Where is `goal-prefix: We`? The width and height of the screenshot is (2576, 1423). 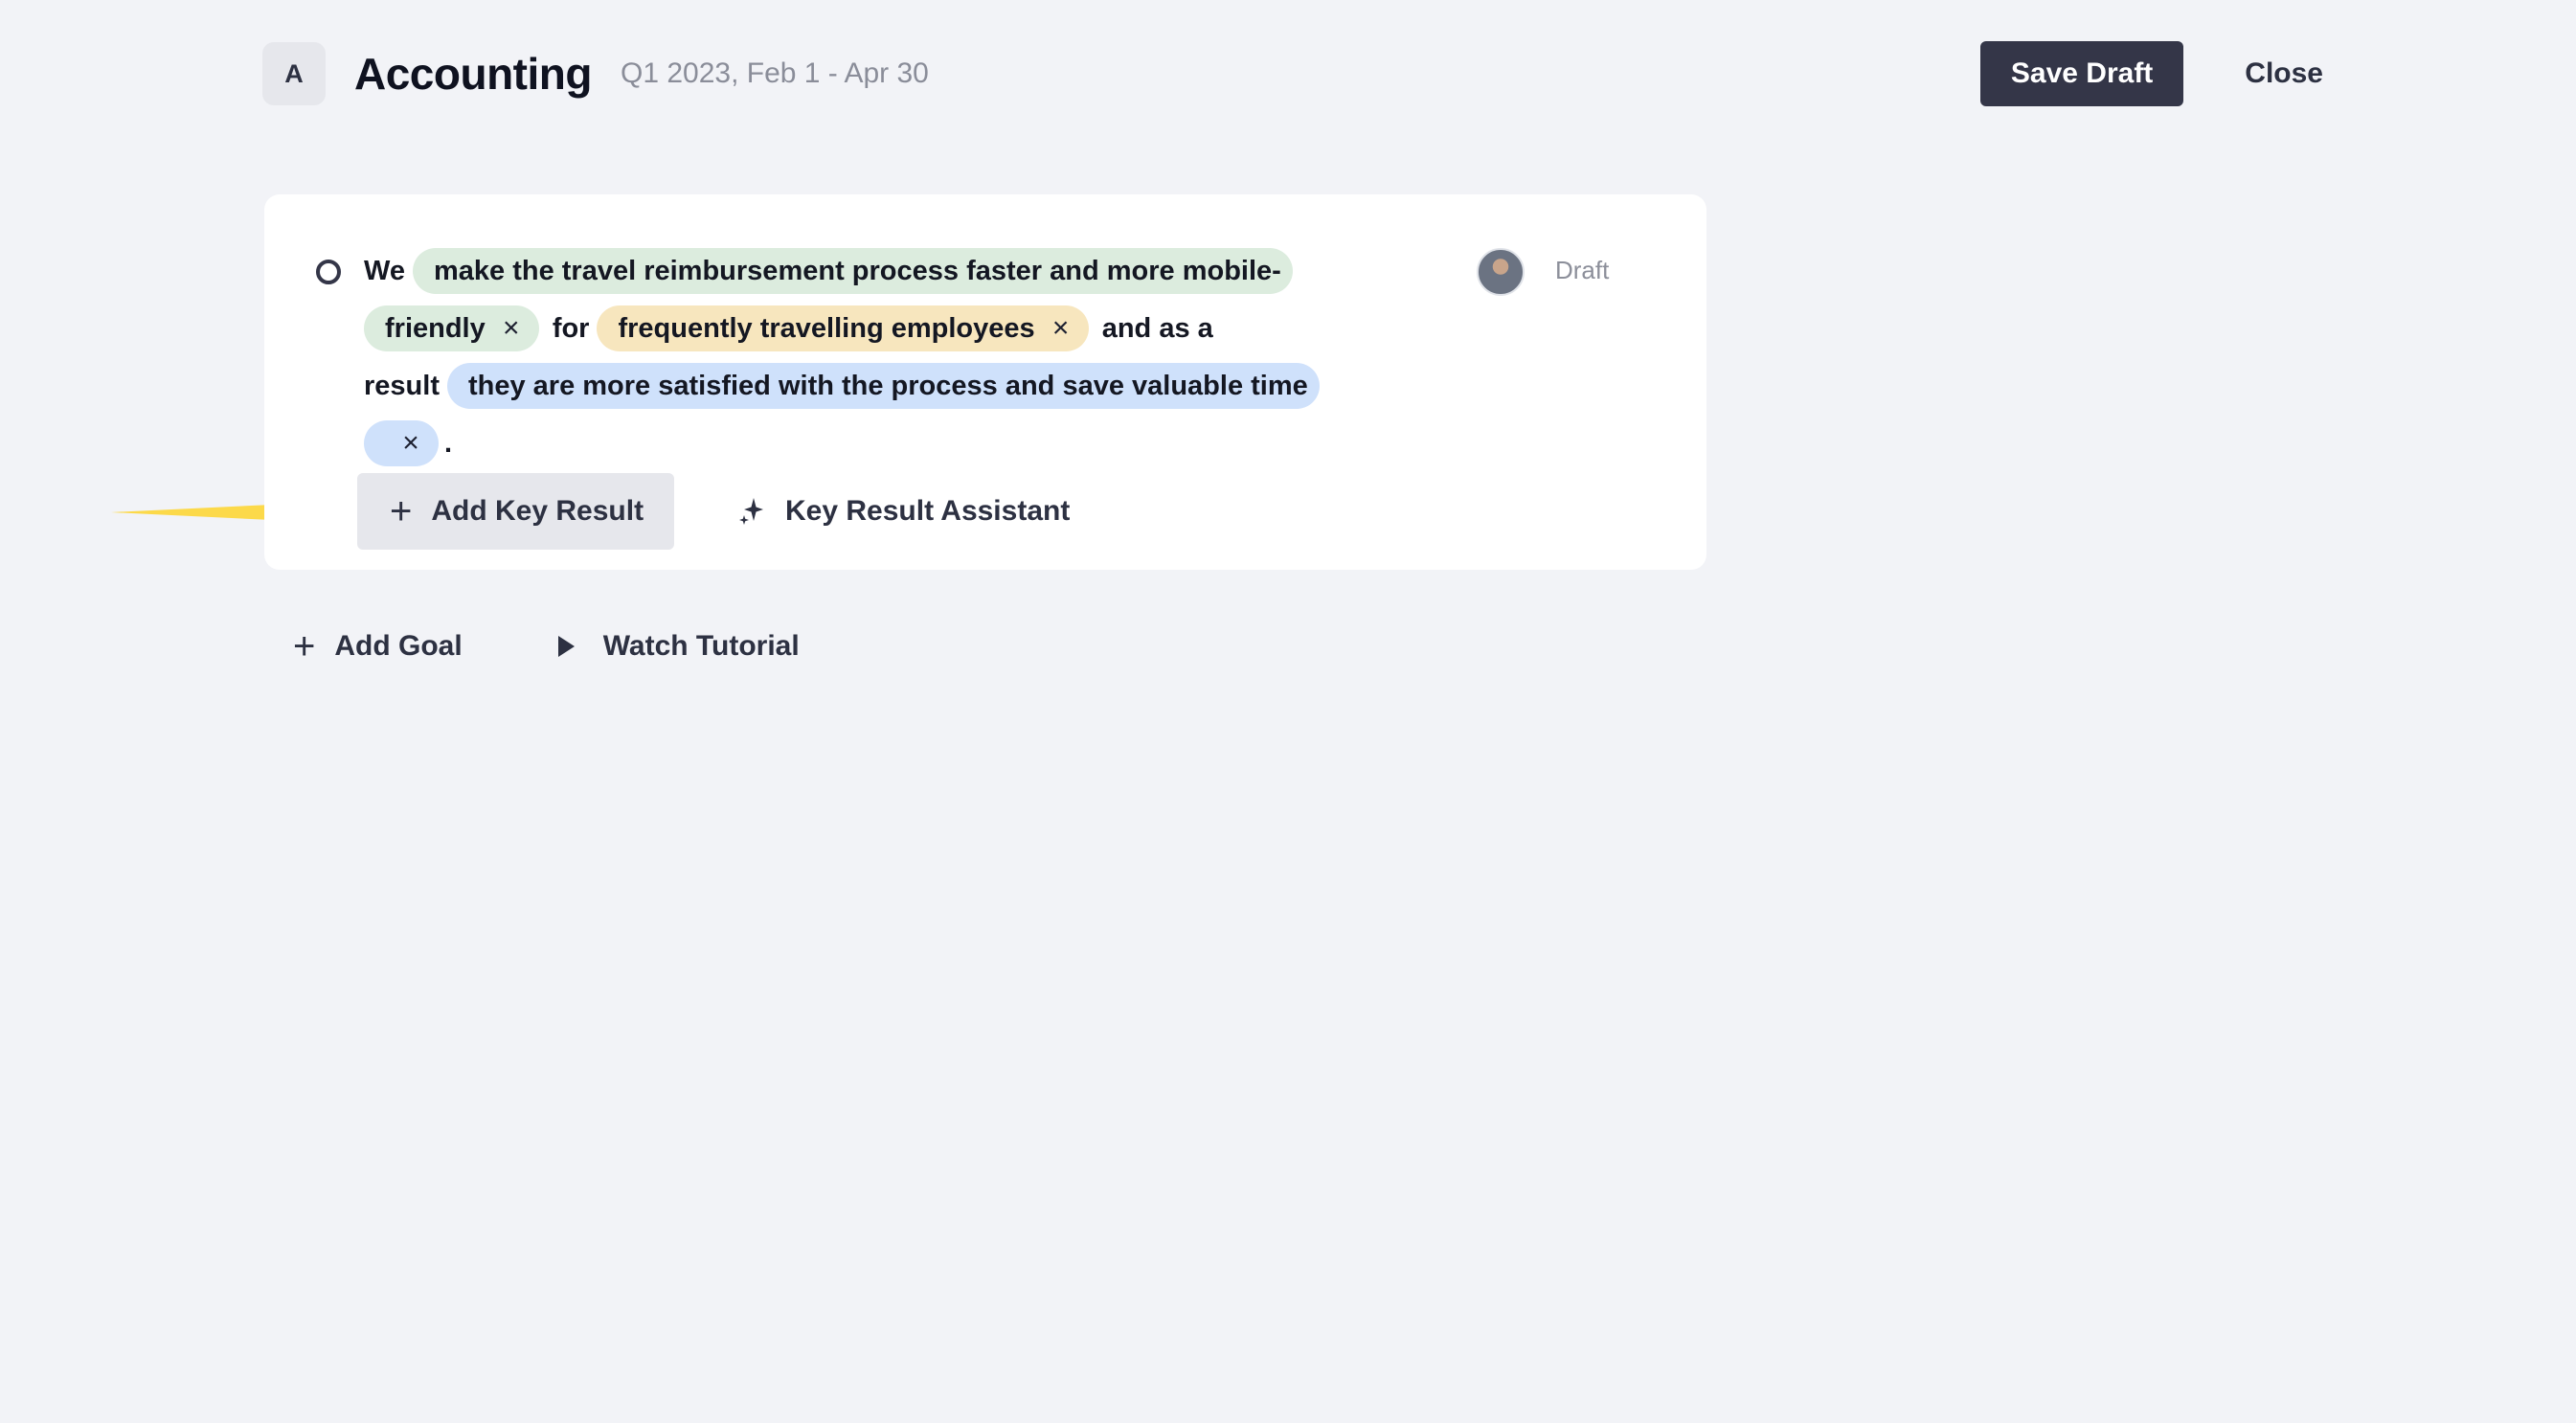 goal-prefix: We is located at coordinates (384, 271).